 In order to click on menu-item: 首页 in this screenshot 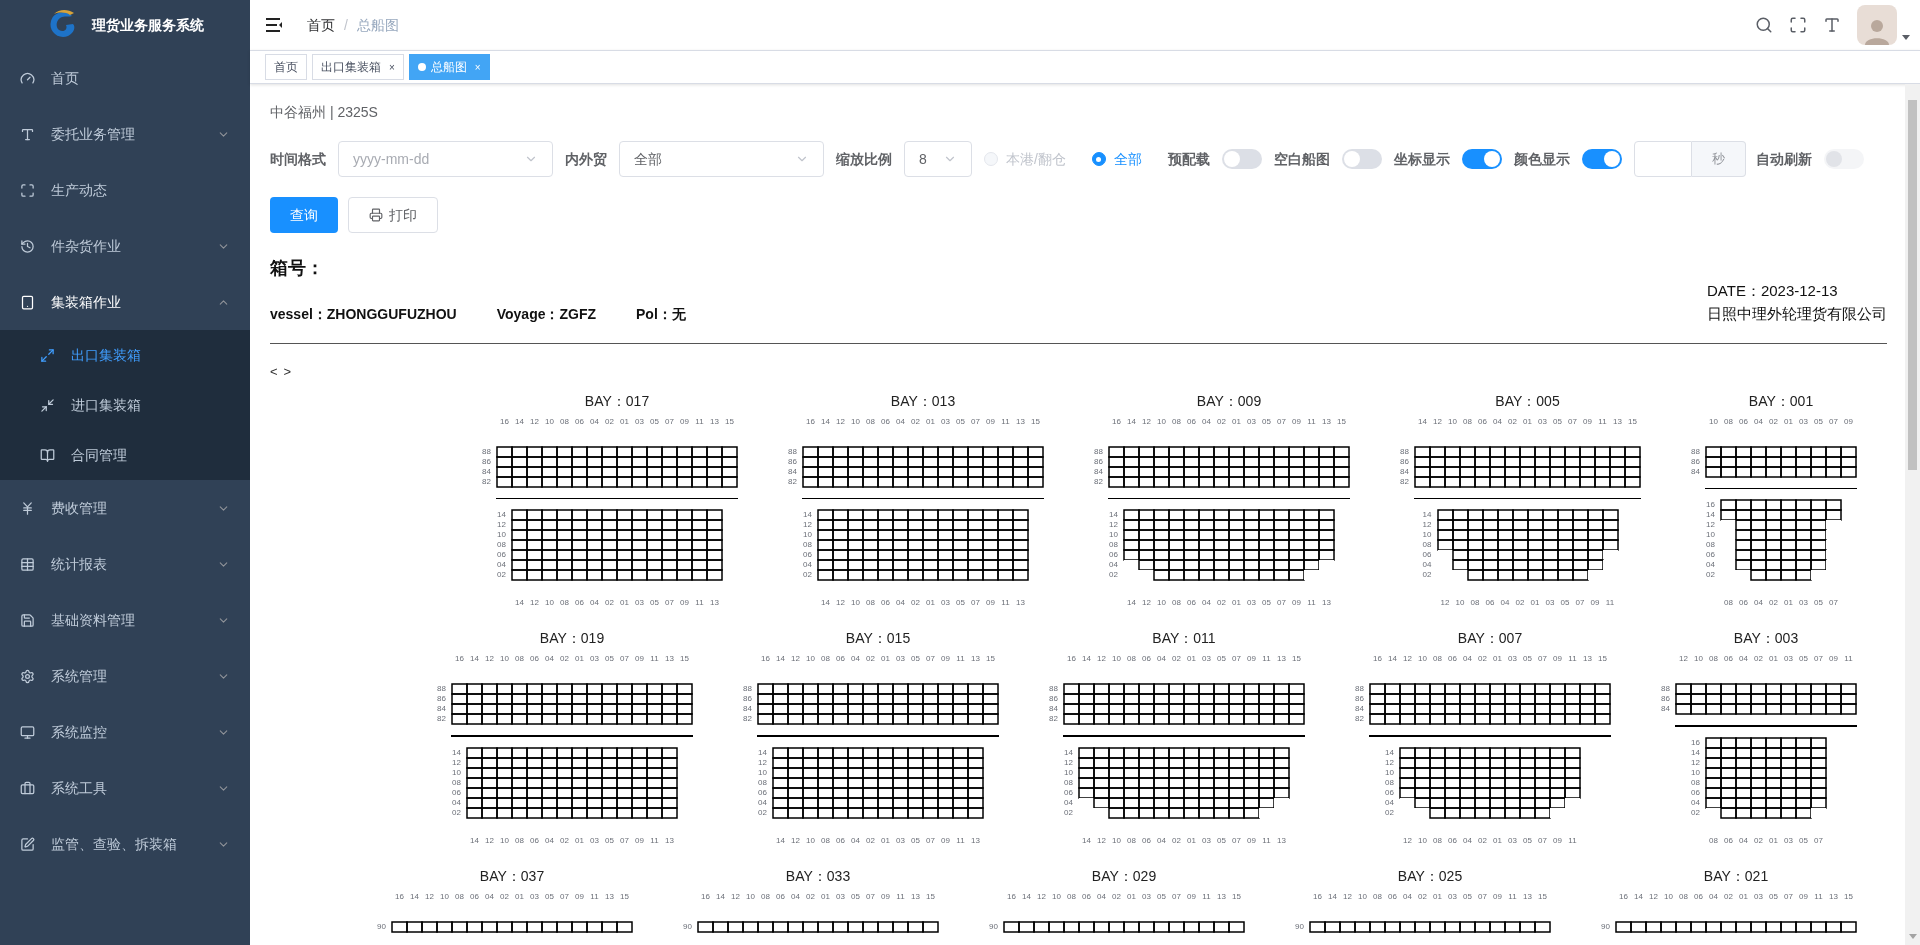, I will do `click(125, 78)`.